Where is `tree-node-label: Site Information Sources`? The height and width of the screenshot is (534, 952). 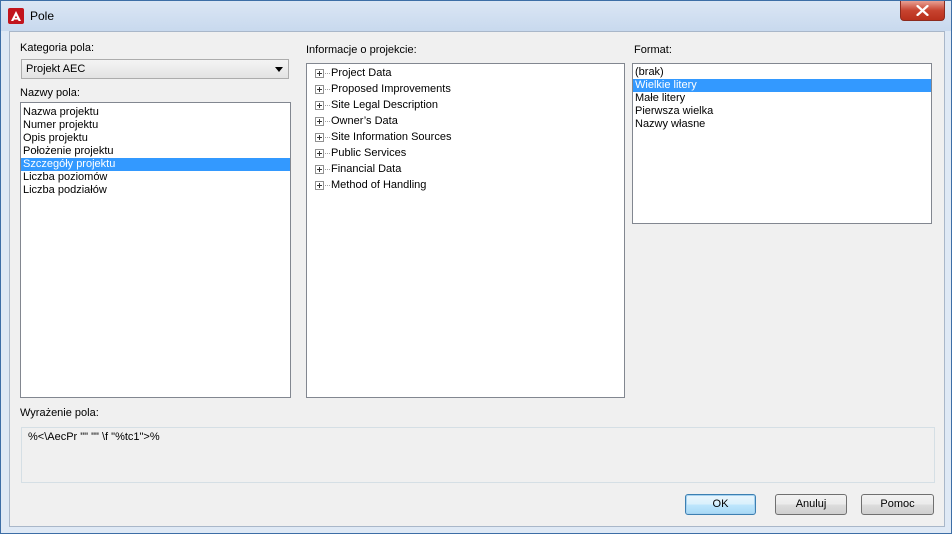 tree-node-label: Site Information Sources is located at coordinates (391, 137).